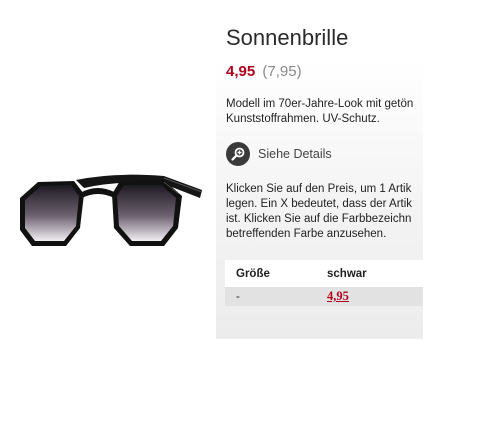 This screenshot has height=427, width=496. What do you see at coordinates (241, 71) in the screenshot?
I see `current-price: 4,95` at bounding box center [241, 71].